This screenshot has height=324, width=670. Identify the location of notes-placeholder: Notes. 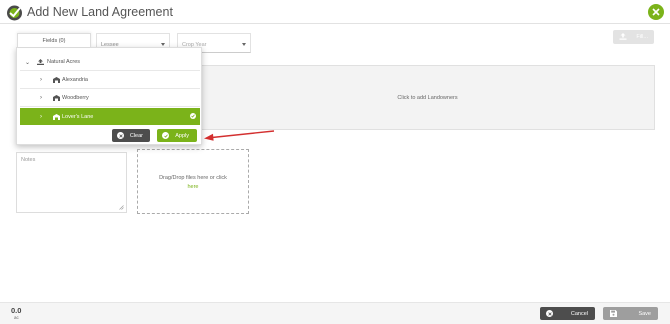
(28, 160).